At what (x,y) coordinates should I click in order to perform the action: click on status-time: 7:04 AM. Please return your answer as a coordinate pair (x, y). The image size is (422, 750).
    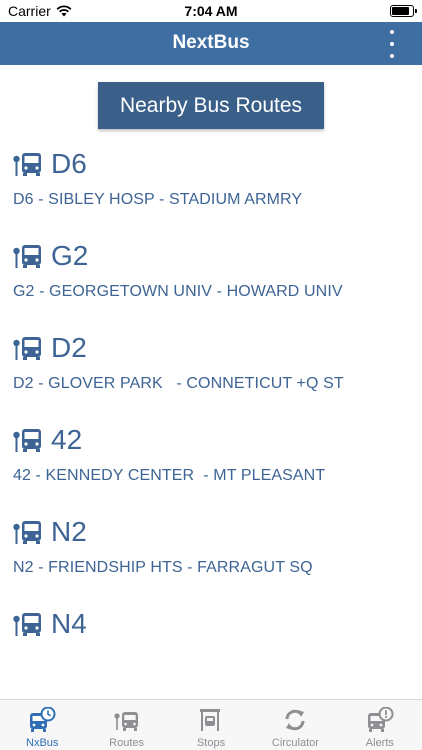
    Looking at the image, I should click on (211, 11).